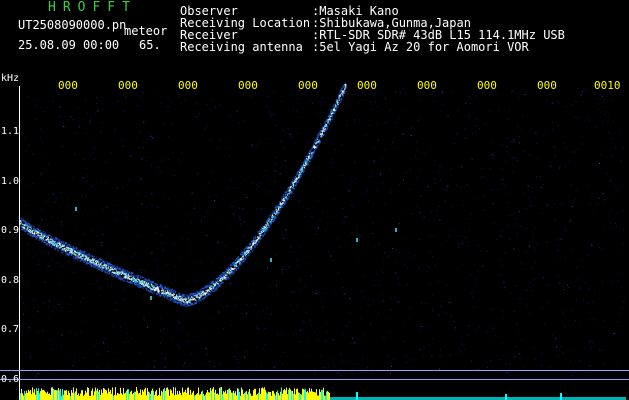  What do you see at coordinates (128, 85) in the screenshot?
I see `x-tick-2: 000` at bounding box center [128, 85].